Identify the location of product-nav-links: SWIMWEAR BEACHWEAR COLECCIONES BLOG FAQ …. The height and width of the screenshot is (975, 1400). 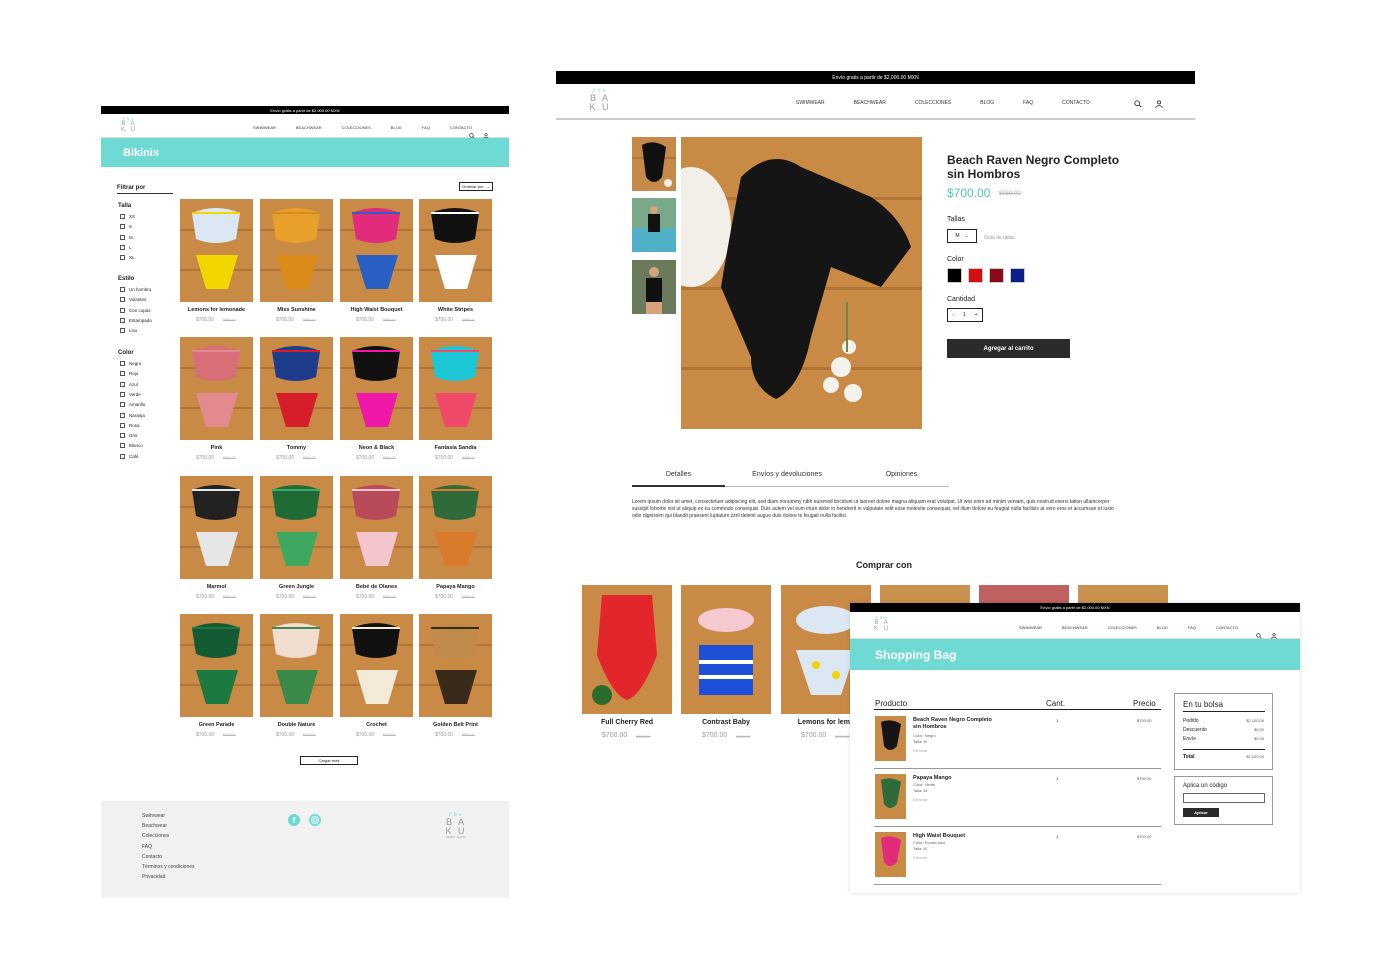
(943, 103).